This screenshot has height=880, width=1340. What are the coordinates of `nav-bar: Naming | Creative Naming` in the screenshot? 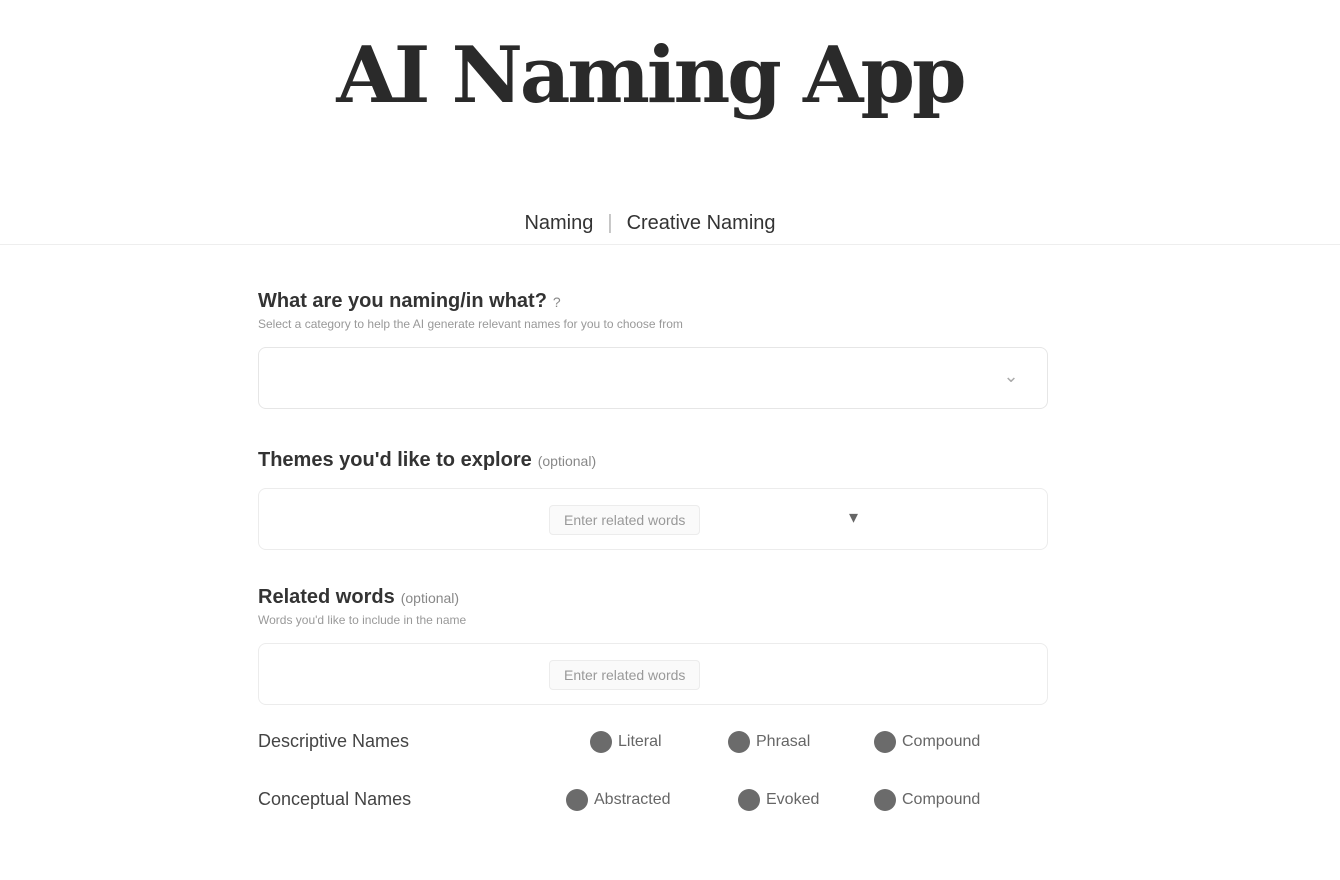 It's located at (650, 223).